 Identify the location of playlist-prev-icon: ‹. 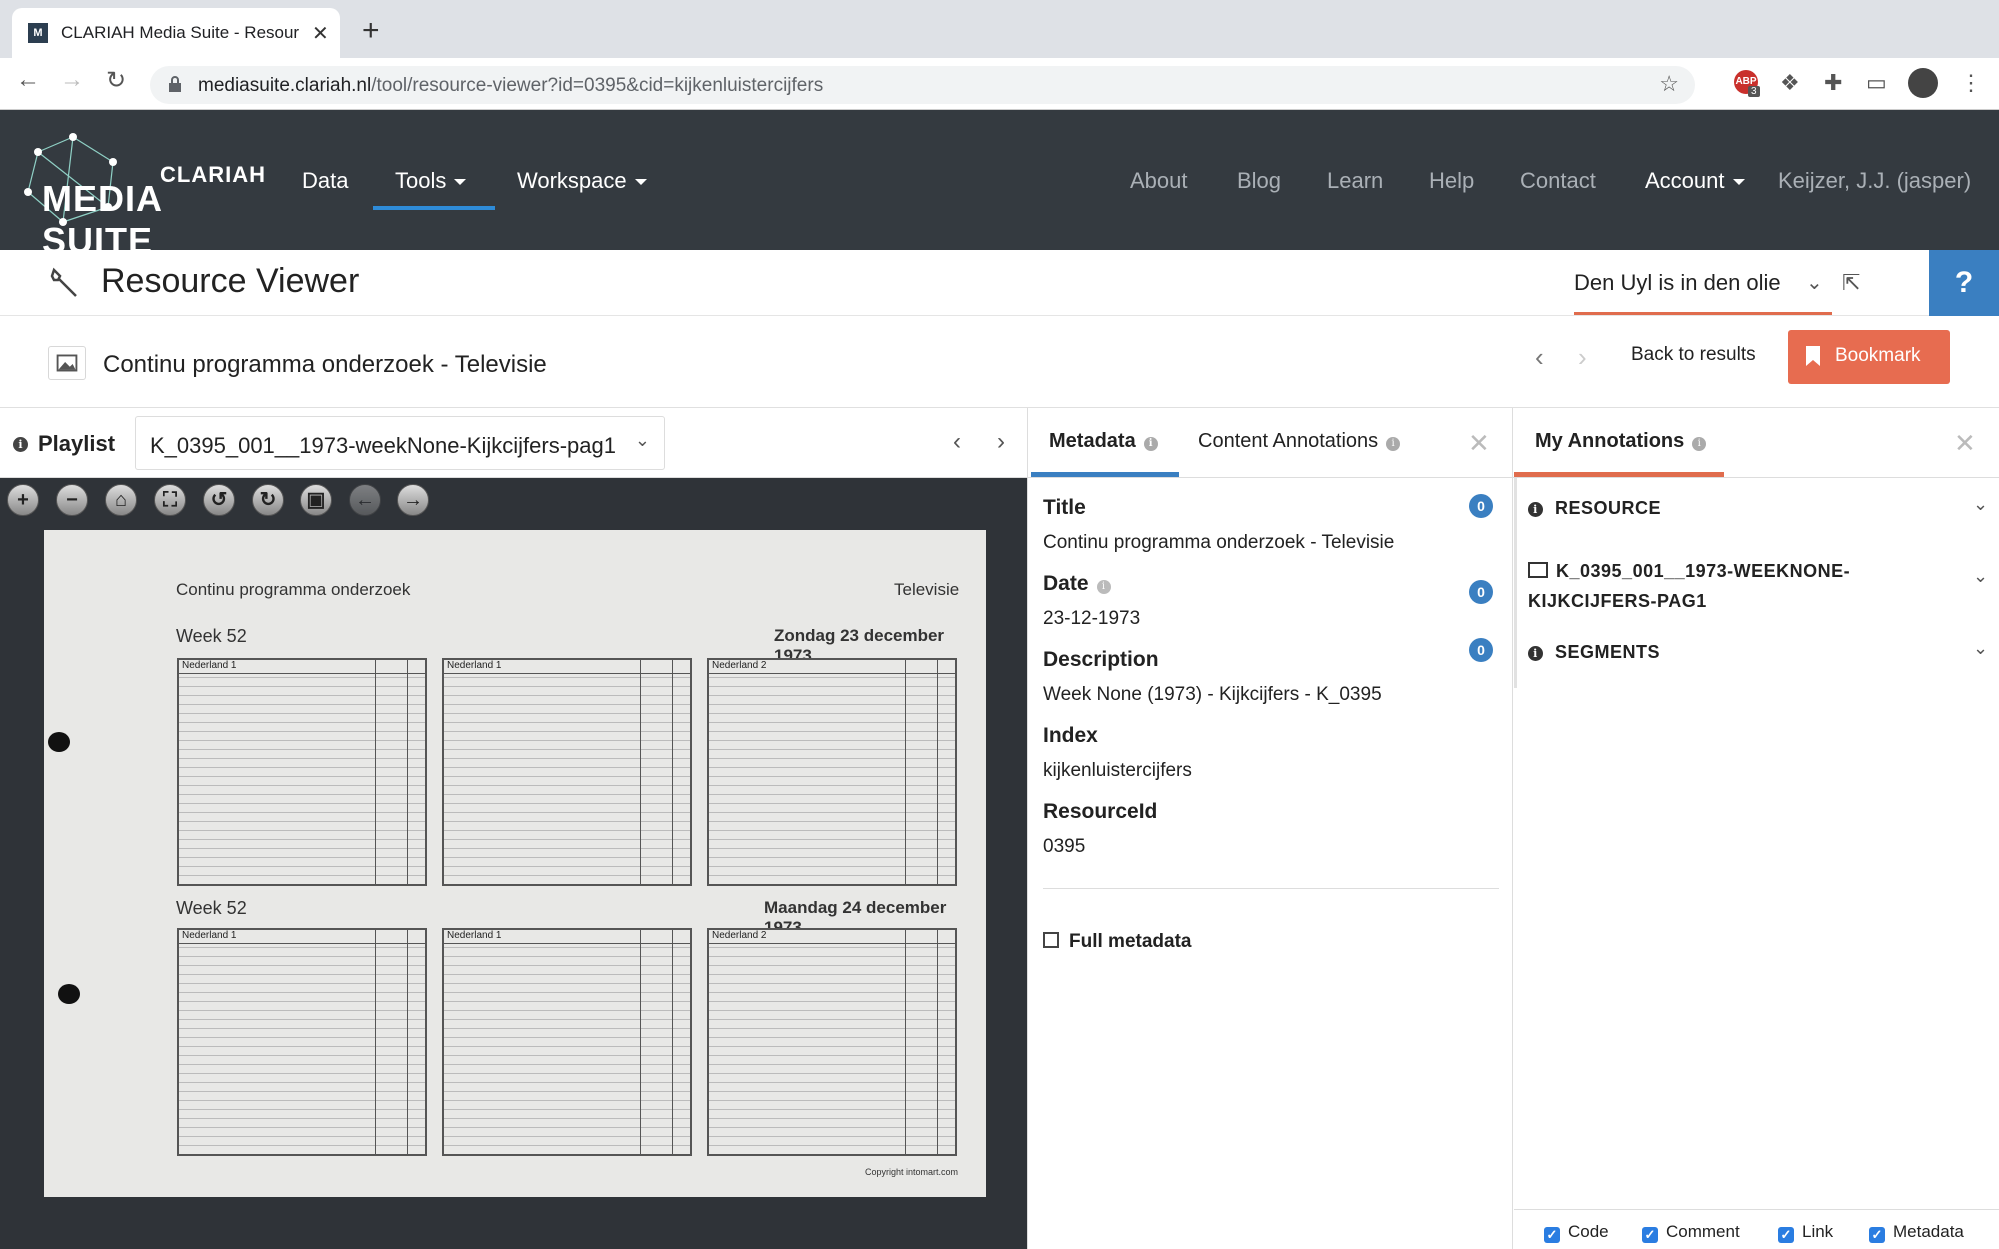
(957, 442).